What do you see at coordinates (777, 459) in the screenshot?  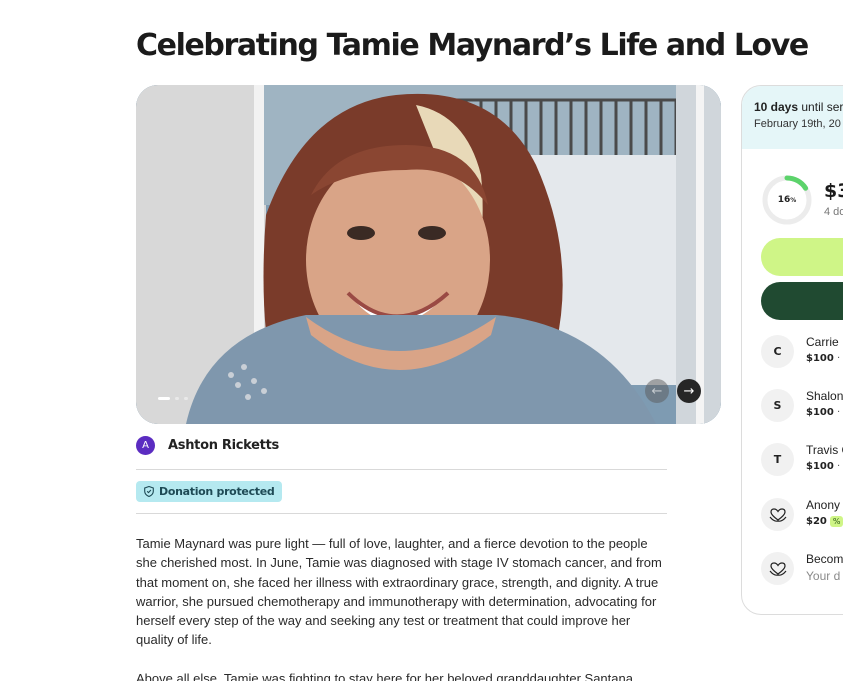 I see `donor-avatar: T` at bounding box center [777, 459].